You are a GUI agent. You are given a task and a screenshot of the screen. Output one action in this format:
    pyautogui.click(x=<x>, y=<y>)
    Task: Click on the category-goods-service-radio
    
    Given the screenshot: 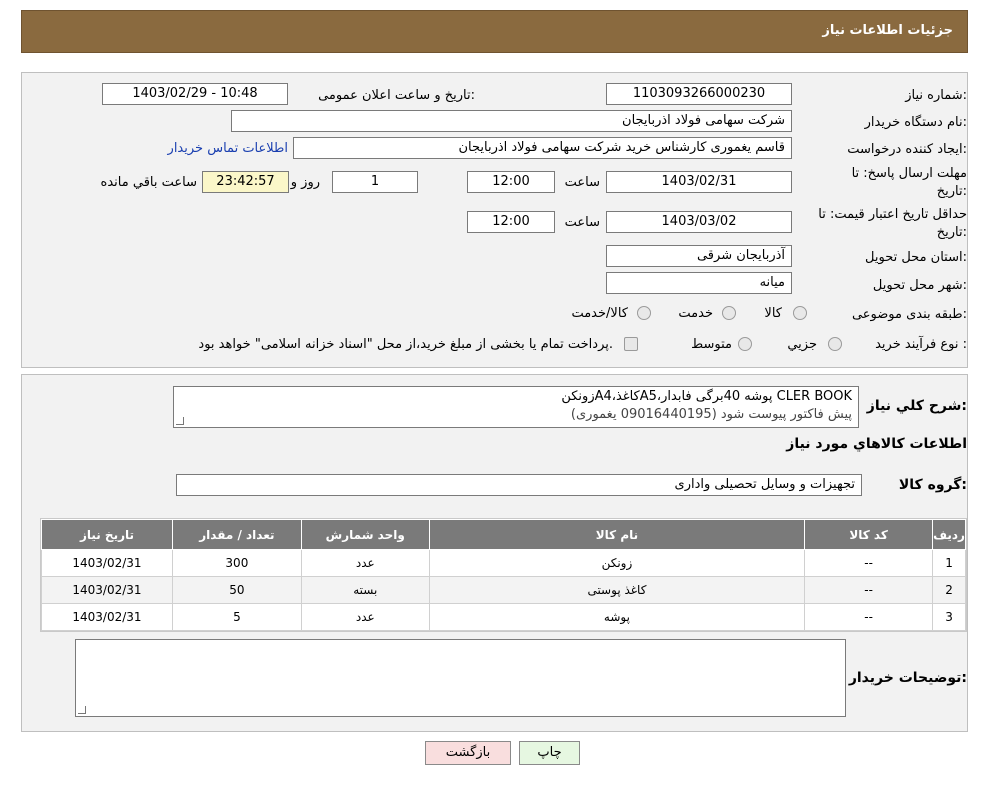 What is the action you would take?
    pyautogui.click(x=644, y=313)
    